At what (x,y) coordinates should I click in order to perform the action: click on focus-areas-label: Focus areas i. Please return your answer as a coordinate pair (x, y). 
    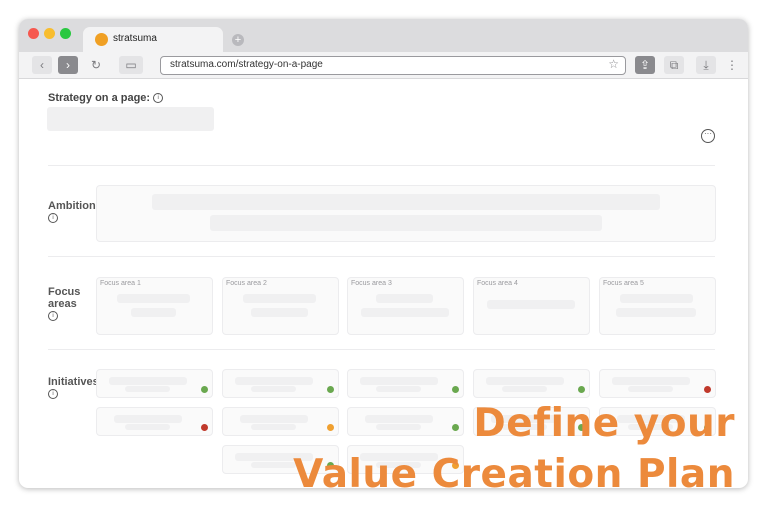
    Looking at the image, I should click on (68, 304).